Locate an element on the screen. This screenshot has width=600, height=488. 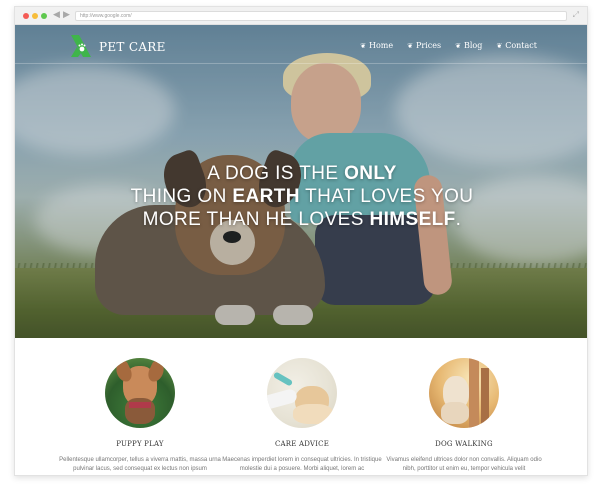
vet-photo is located at coordinates (302, 393).